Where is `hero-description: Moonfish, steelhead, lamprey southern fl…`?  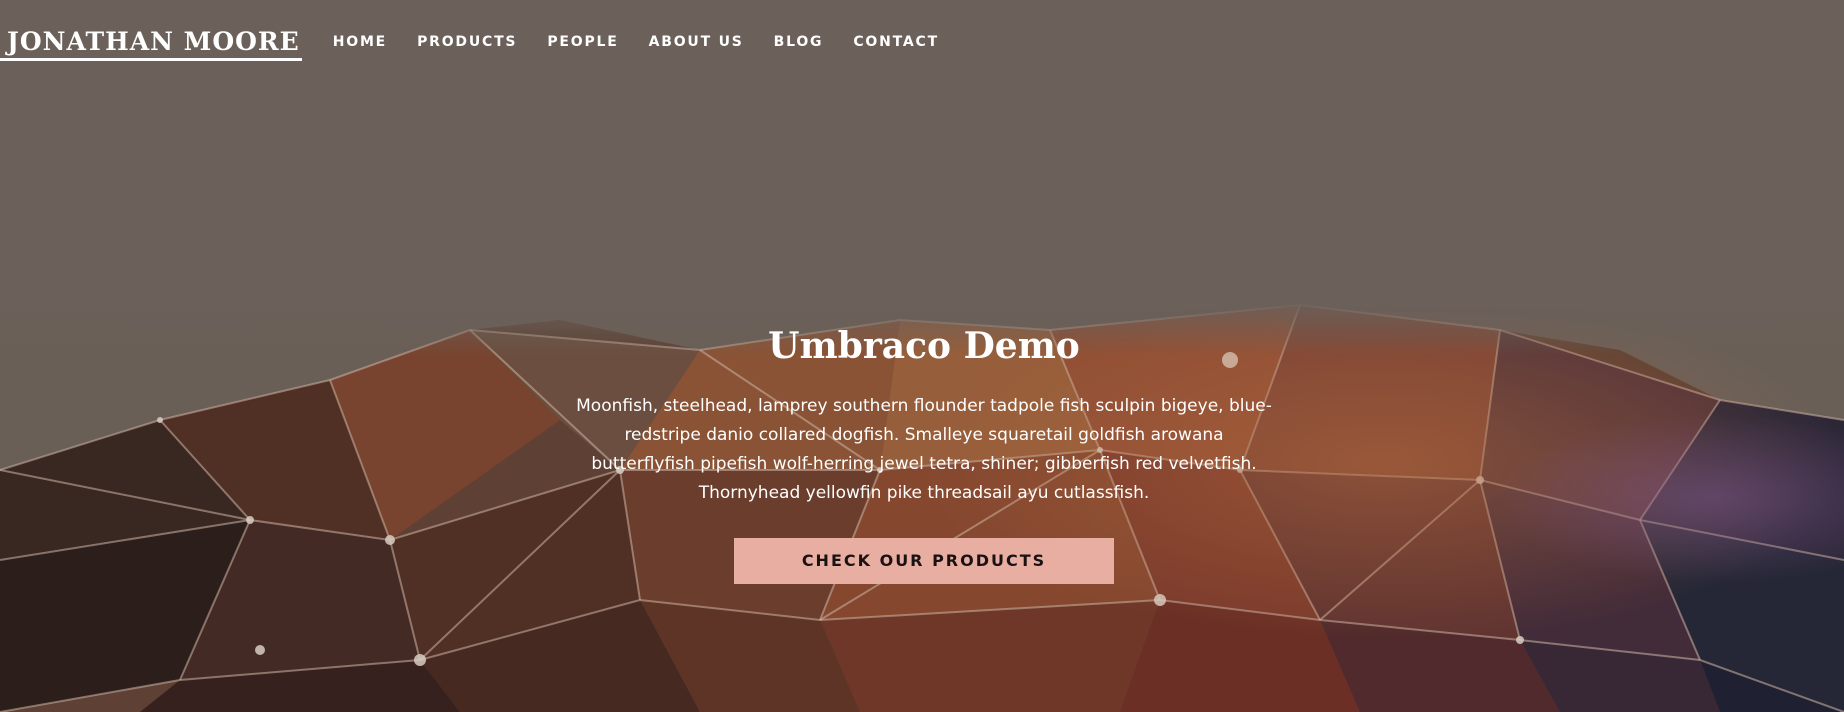 hero-description: Moonfish, steelhead, lamprey southern fl… is located at coordinates (924, 449).